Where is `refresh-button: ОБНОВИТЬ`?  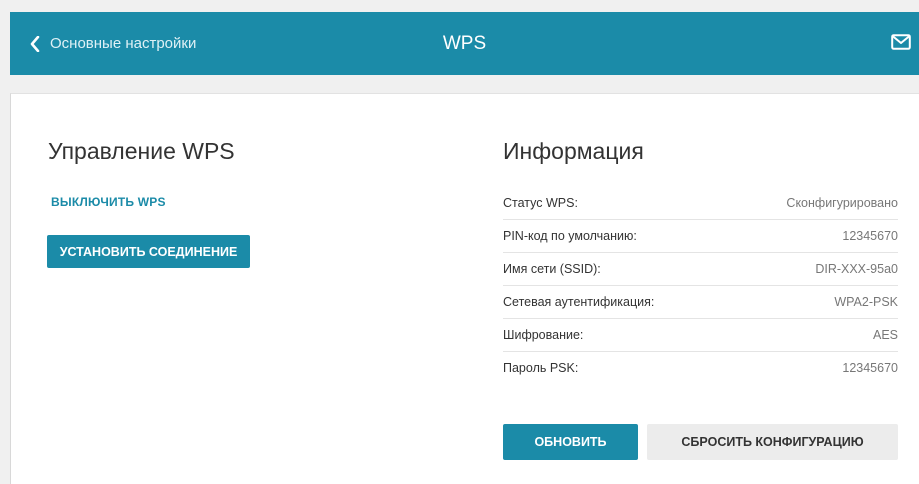
refresh-button: ОБНОВИТЬ is located at coordinates (570, 442).